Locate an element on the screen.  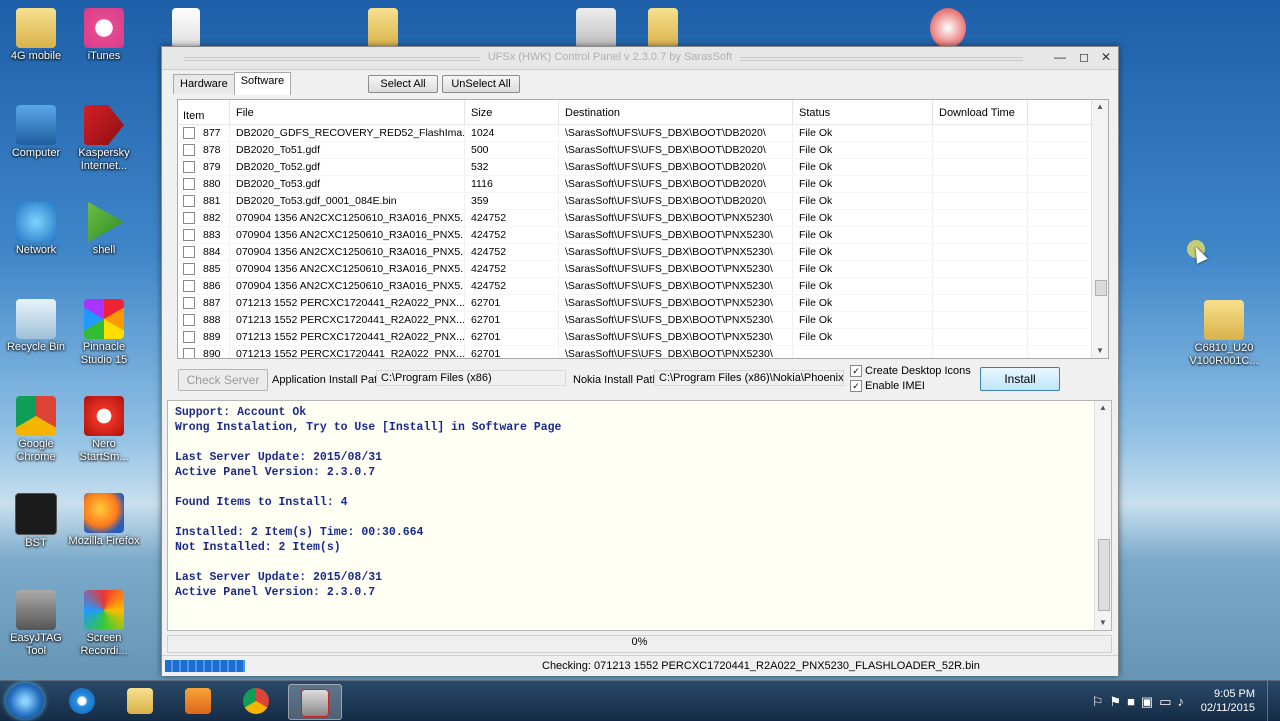
taskbar-explorer is located at coordinates (140, 701).